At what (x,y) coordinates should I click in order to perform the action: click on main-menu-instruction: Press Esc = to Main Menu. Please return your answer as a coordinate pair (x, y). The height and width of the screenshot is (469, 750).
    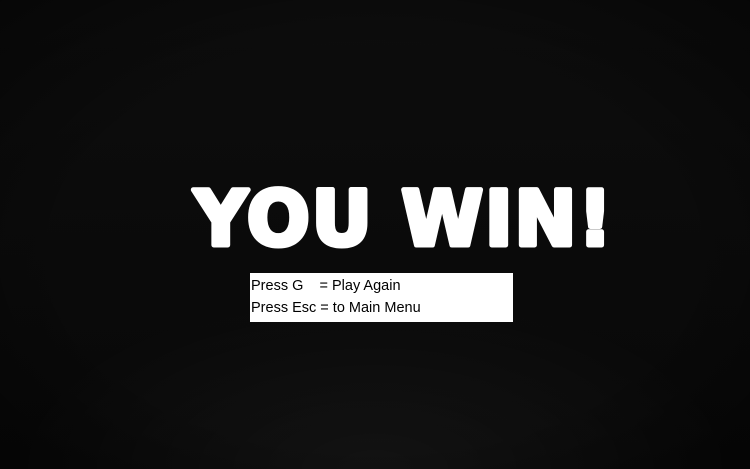
    Looking at the image, I should click on (336, 308).